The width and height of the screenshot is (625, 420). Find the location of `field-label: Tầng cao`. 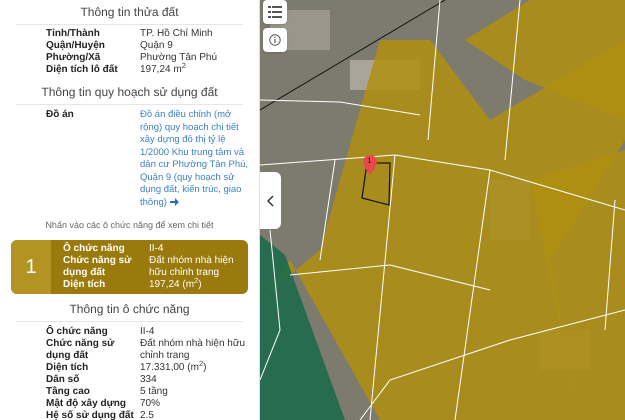

field-label: Tầng cao is located at coordinates (68, 392).